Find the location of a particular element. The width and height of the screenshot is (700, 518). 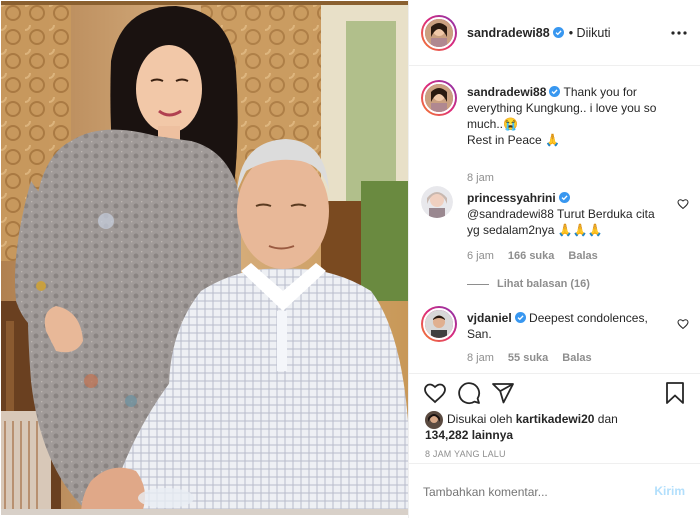

likes-prefix: Disukai oleh is located at coordinates (480, 419).